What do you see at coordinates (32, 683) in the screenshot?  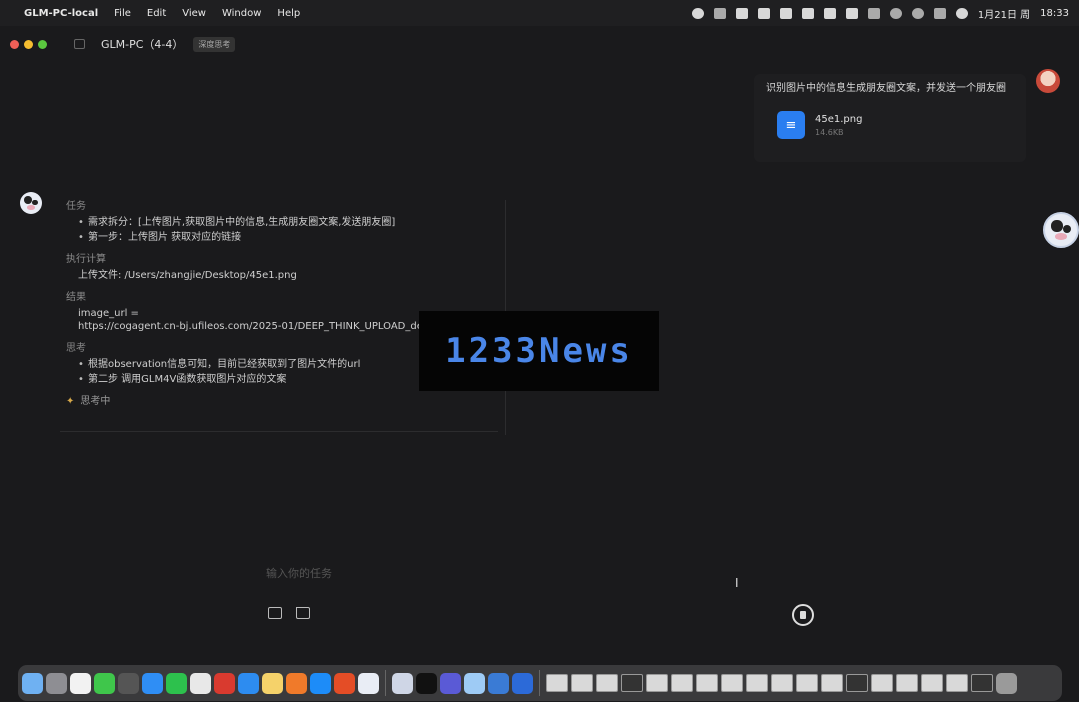 I see `finder-icon` at bounding box center [32, 683].